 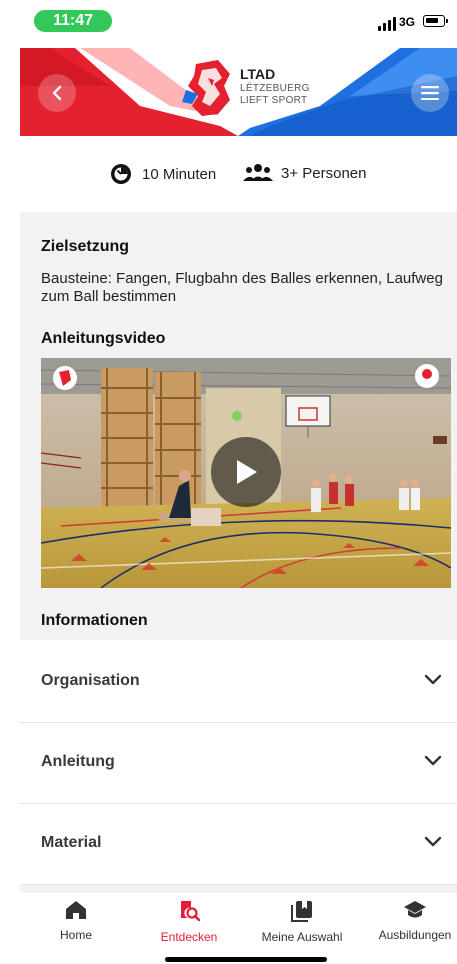 I want to click on logo-title: LTAD, so click(x=258, y=74).